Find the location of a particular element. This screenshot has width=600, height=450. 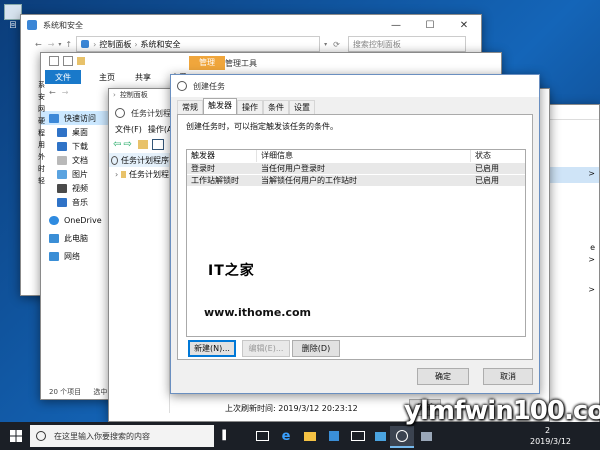

tab-conditions: 条件 is located at coordinates (276, 107).